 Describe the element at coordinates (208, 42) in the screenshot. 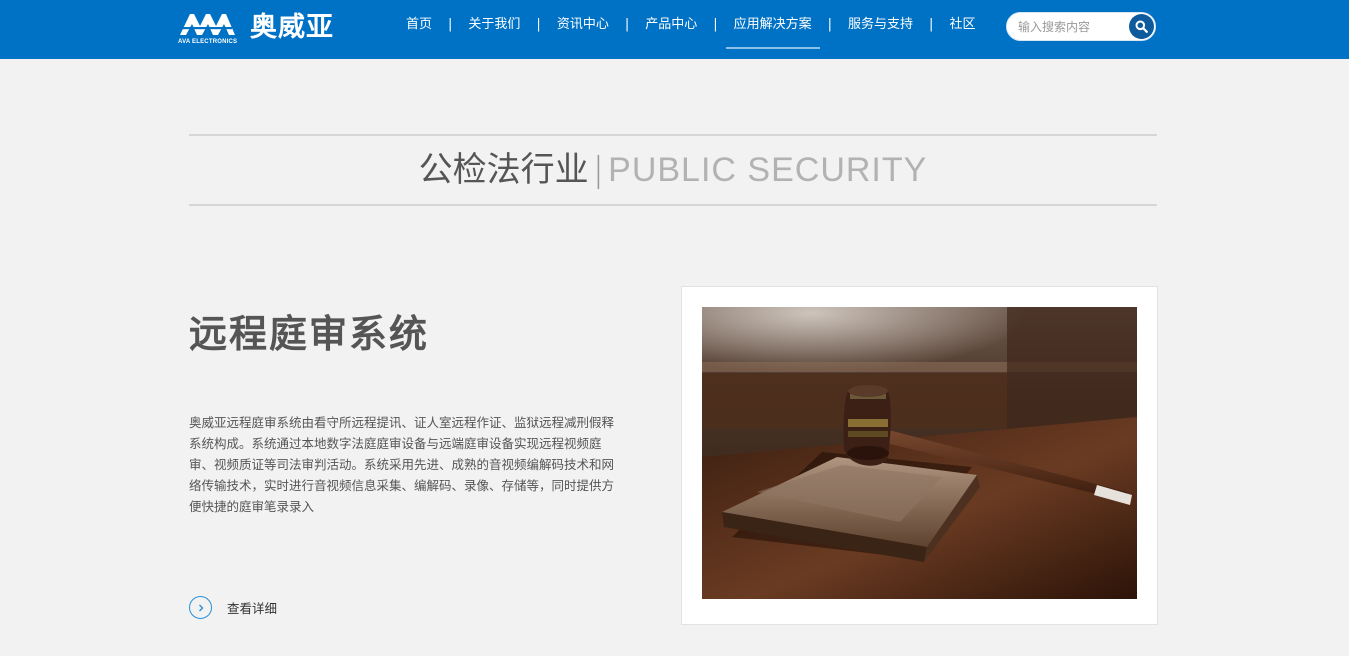

I see `logo-subtitle: AVA ELECTRONICS` at that location.